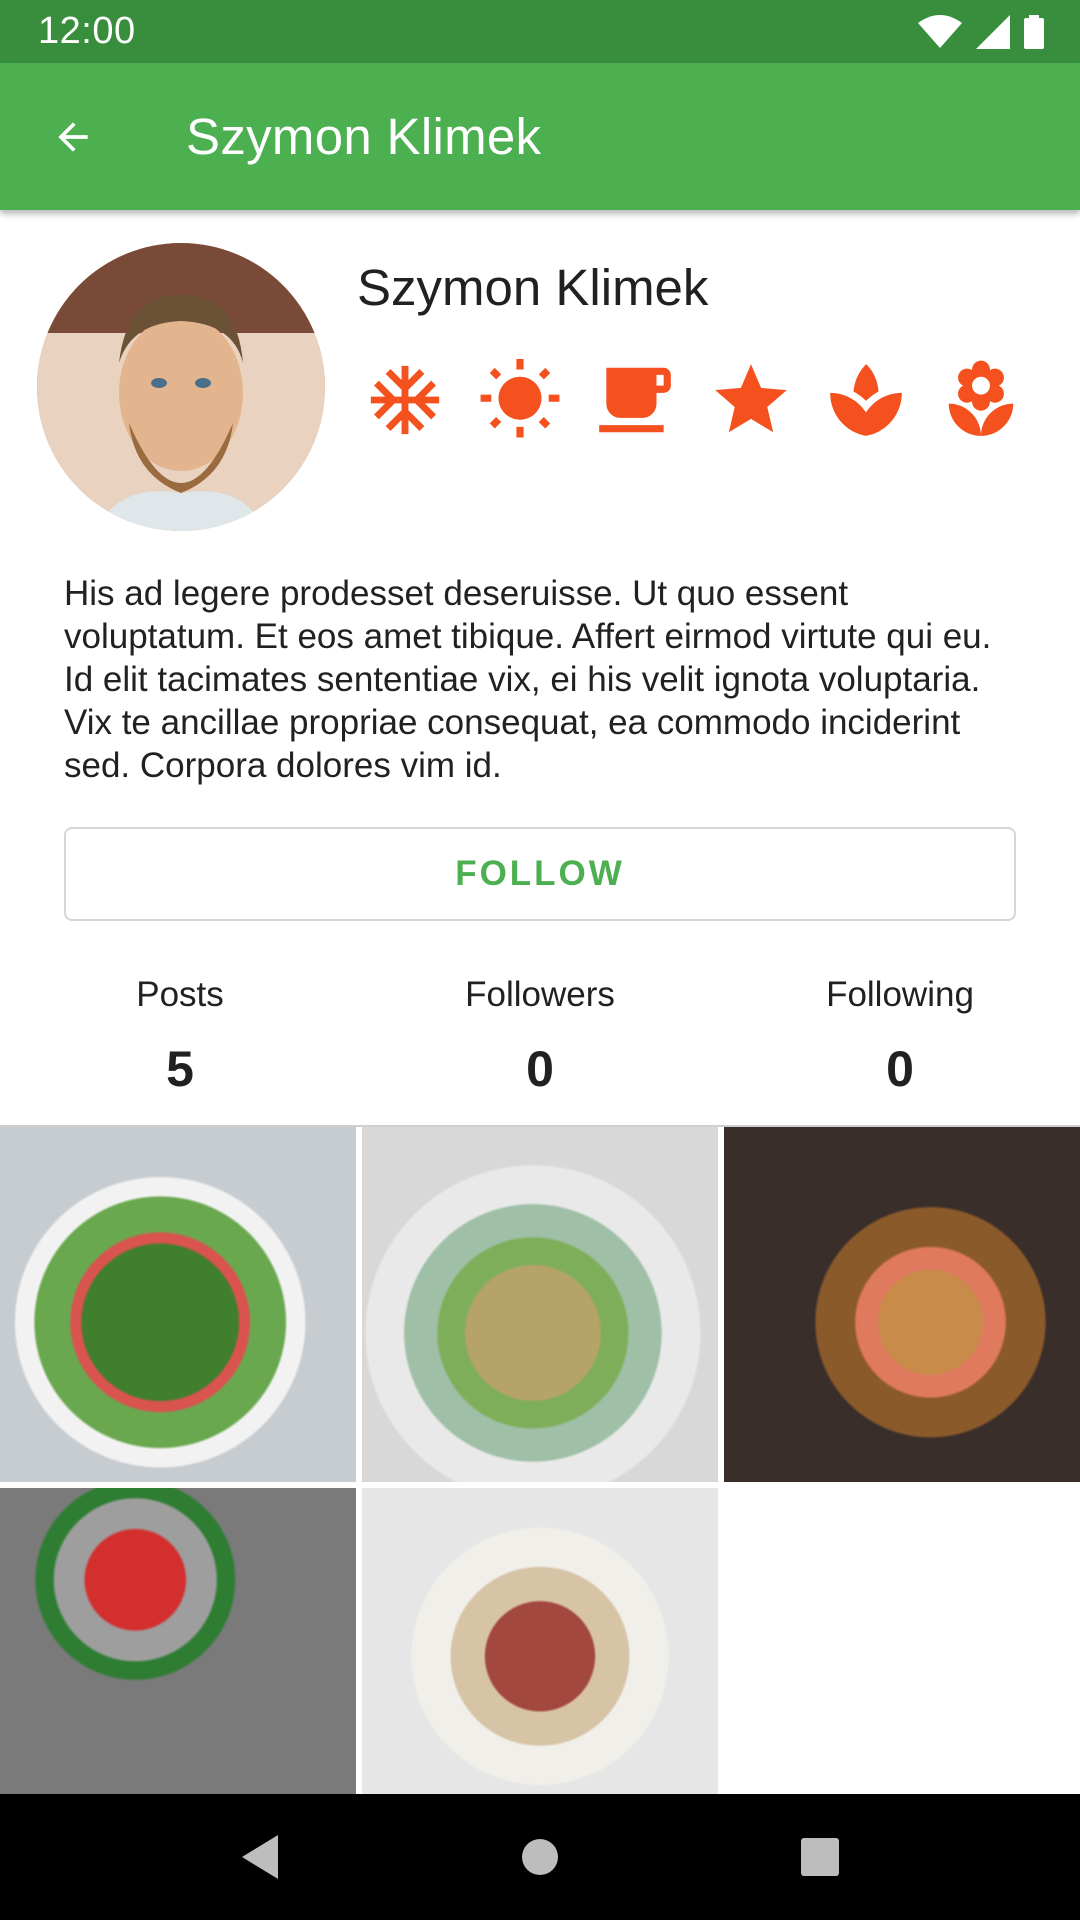 Image resolution: width=1080 pixels, height=1920 pixels. I want to click on badge-flower, so click(981, 400).